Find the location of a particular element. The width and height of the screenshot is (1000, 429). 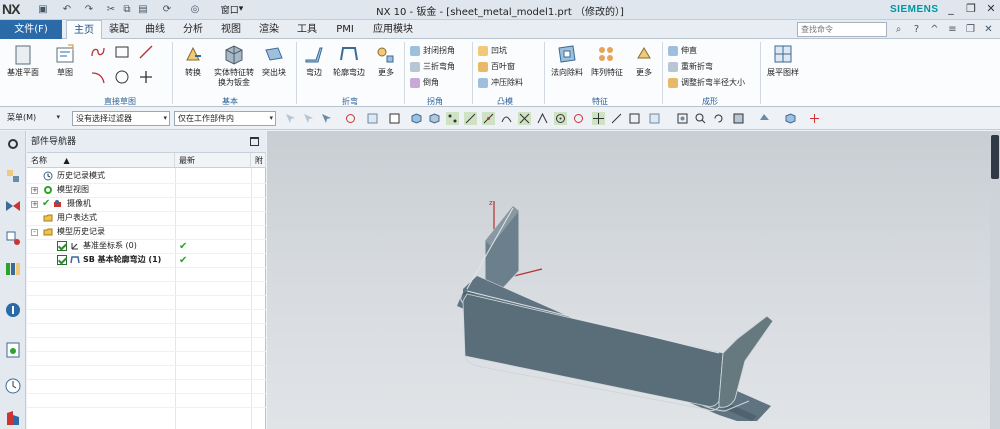

tab-home: 主页 is located at coordinates (84, 30).